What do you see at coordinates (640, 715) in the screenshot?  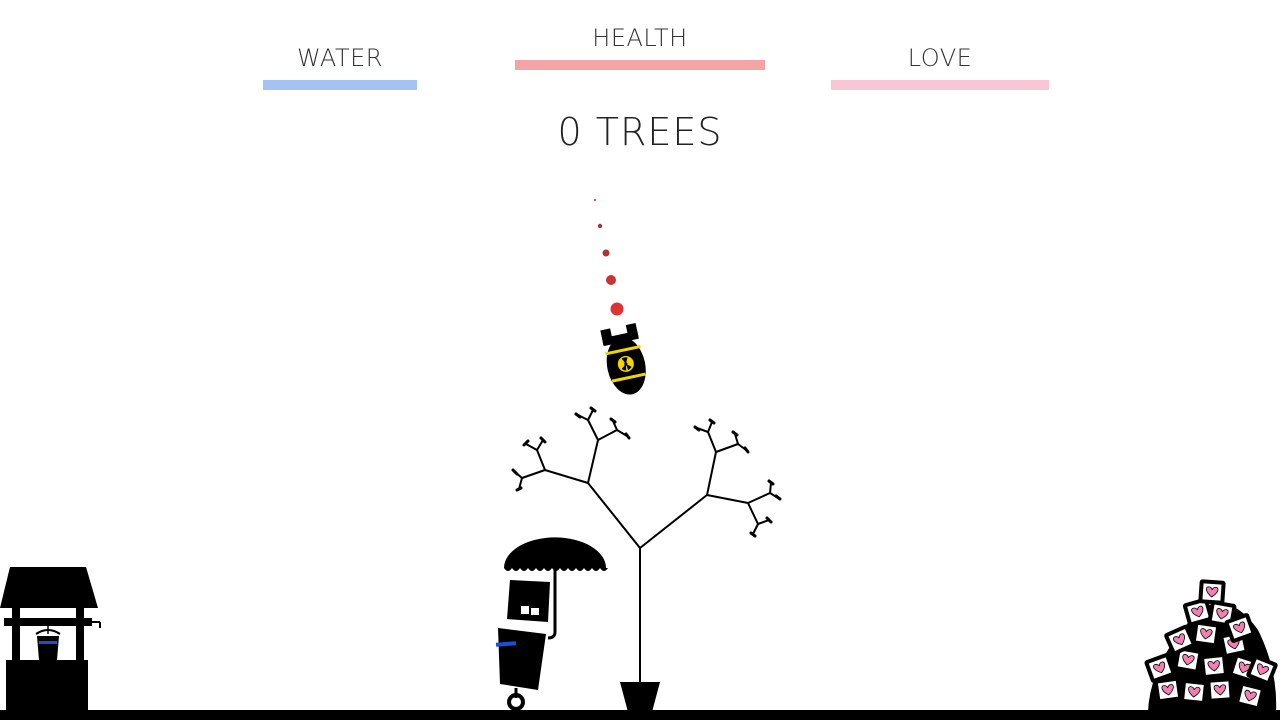 I see `ground` at bounding box center [640, 715].